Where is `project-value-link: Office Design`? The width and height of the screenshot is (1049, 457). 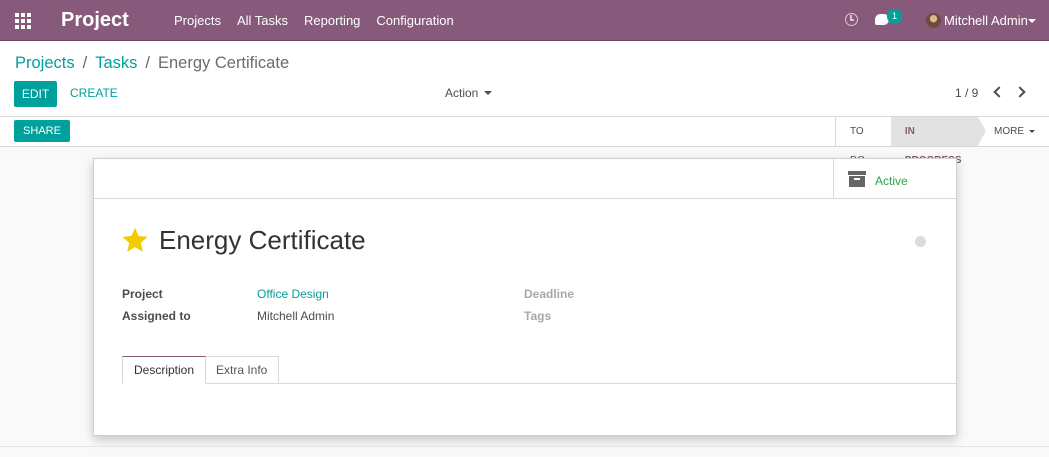 project-value-link: Office Design is located at coordinates (293, 294).